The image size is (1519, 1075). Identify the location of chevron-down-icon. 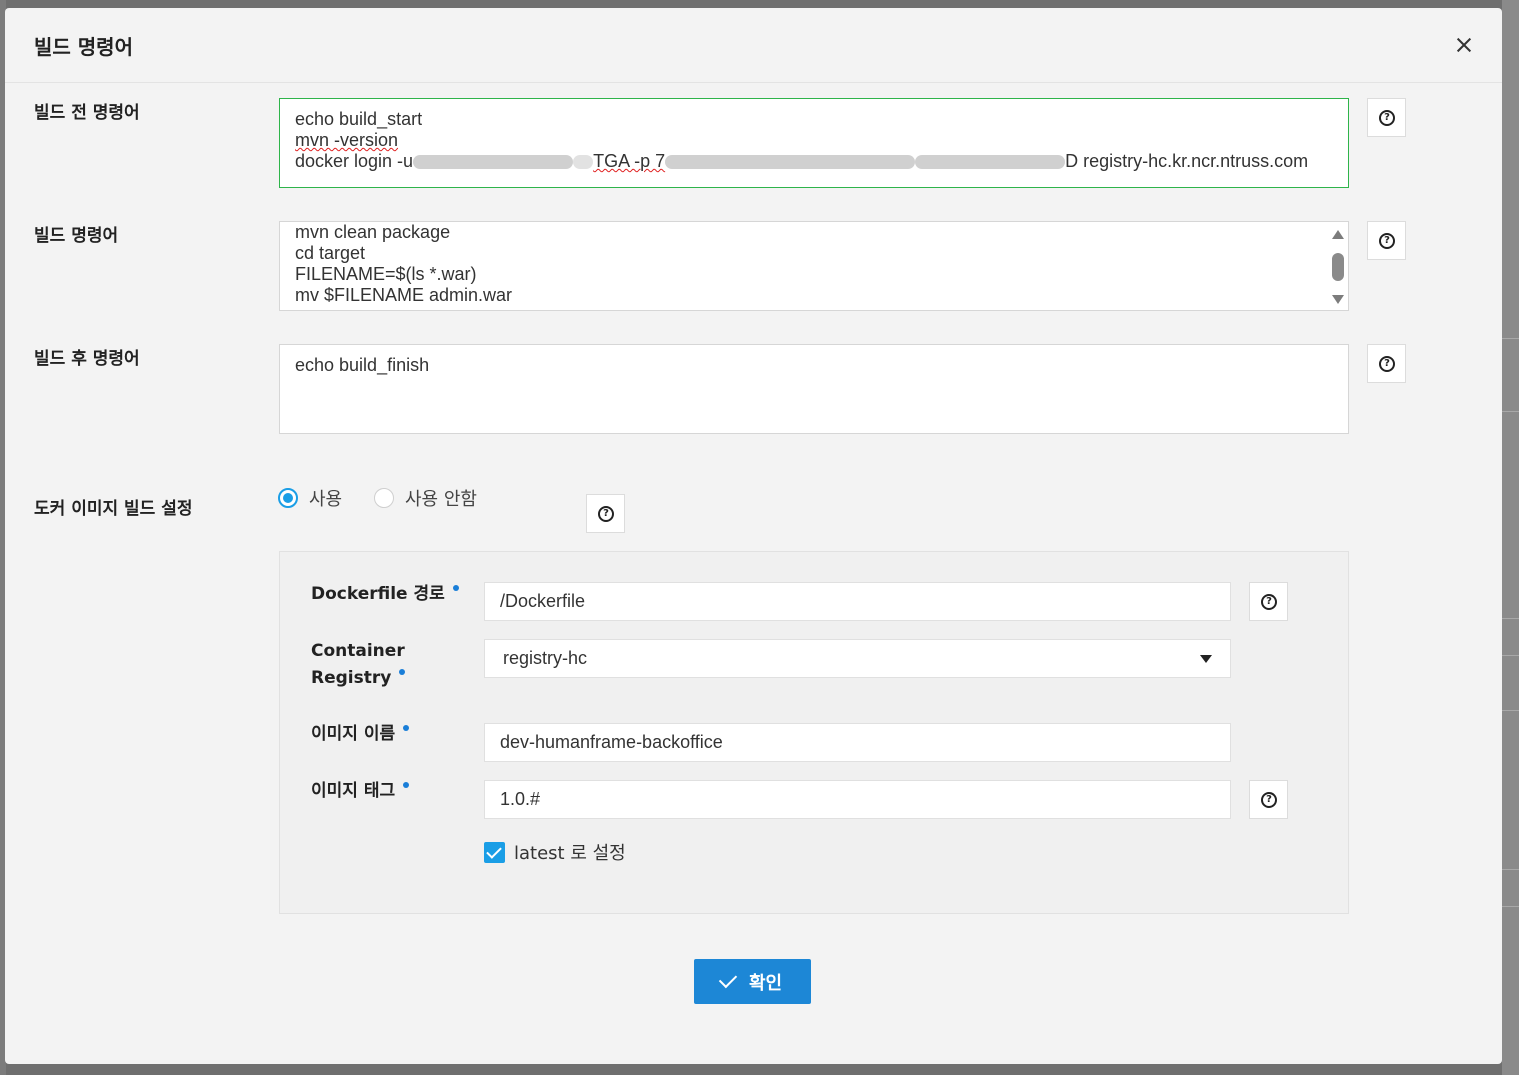
(1206, 659).